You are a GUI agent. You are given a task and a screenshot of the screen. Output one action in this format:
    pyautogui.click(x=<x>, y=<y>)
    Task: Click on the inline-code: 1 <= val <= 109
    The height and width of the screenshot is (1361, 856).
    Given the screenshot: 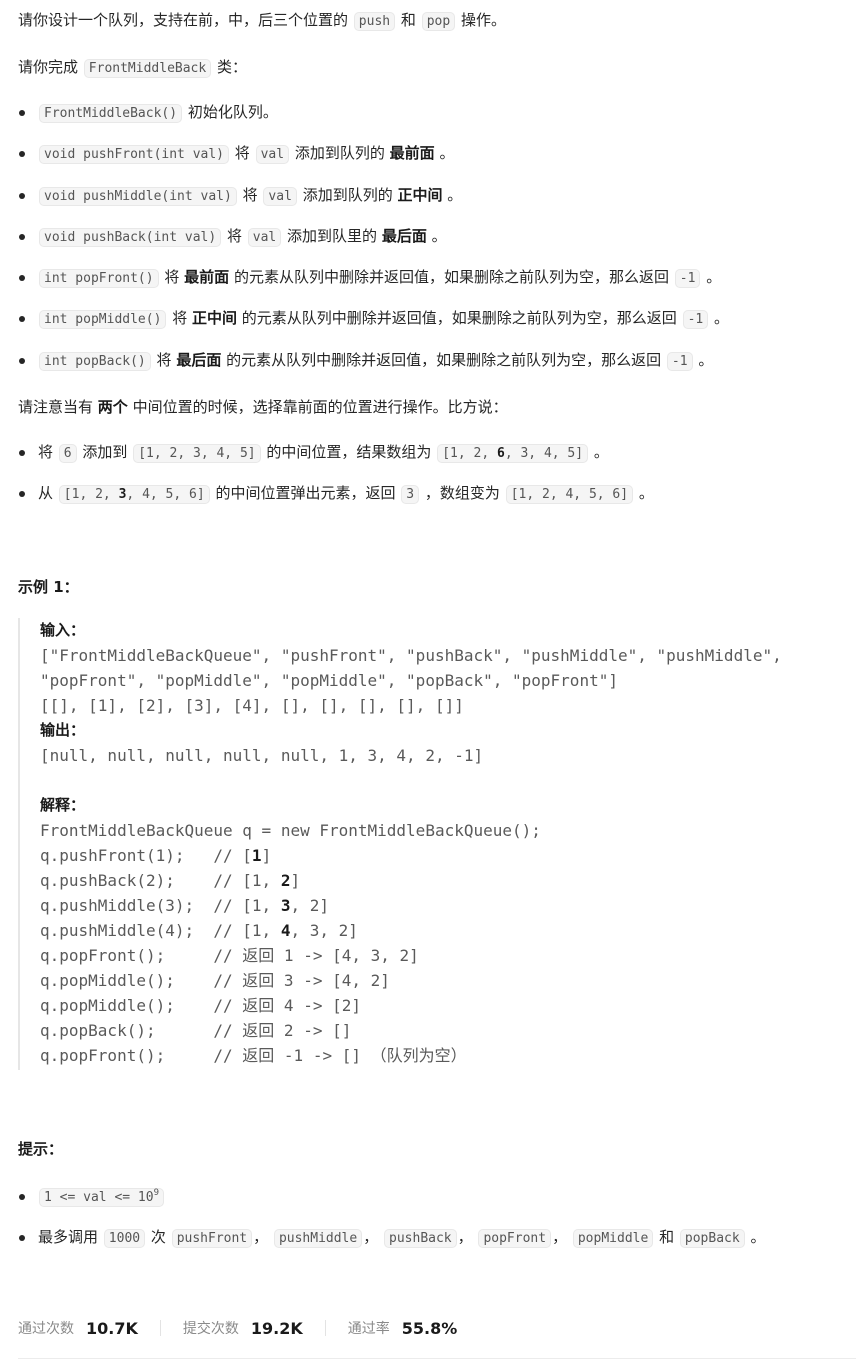 What is the action you would take?
    pyautogui.click(x=101, y=1197)
    